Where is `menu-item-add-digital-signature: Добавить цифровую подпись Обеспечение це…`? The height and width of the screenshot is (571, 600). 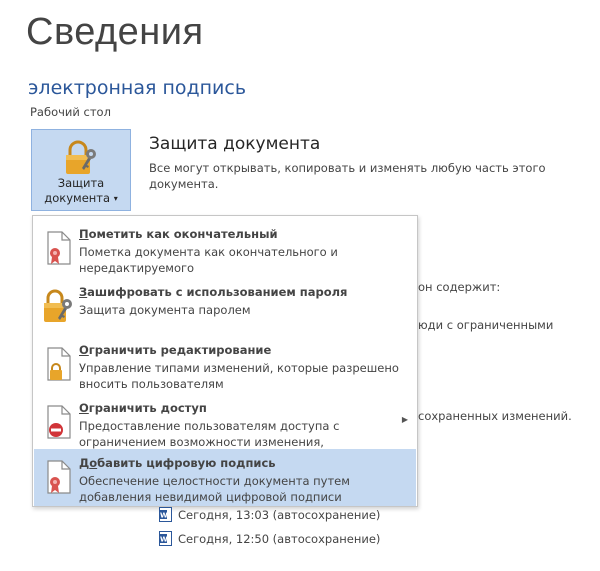 menu-item-add-digital-signature: Добавить цифровую подпись Обеспечение це… is located at coordinates (225, 477).